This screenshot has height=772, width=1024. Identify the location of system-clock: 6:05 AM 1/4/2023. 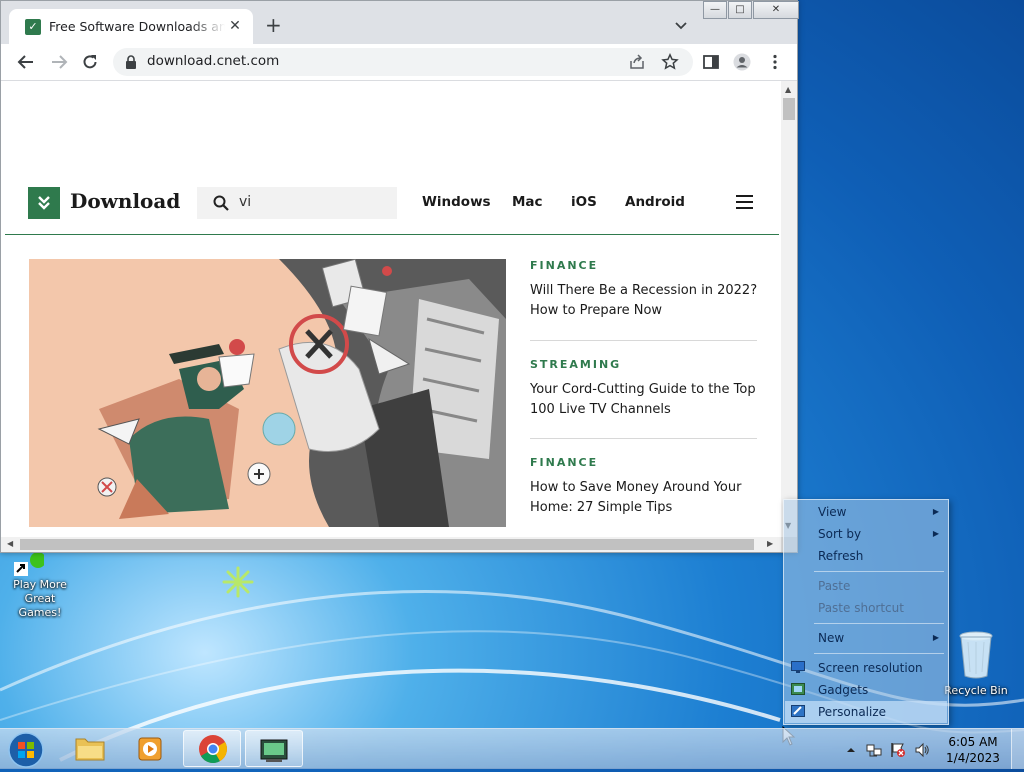
(973, 750).